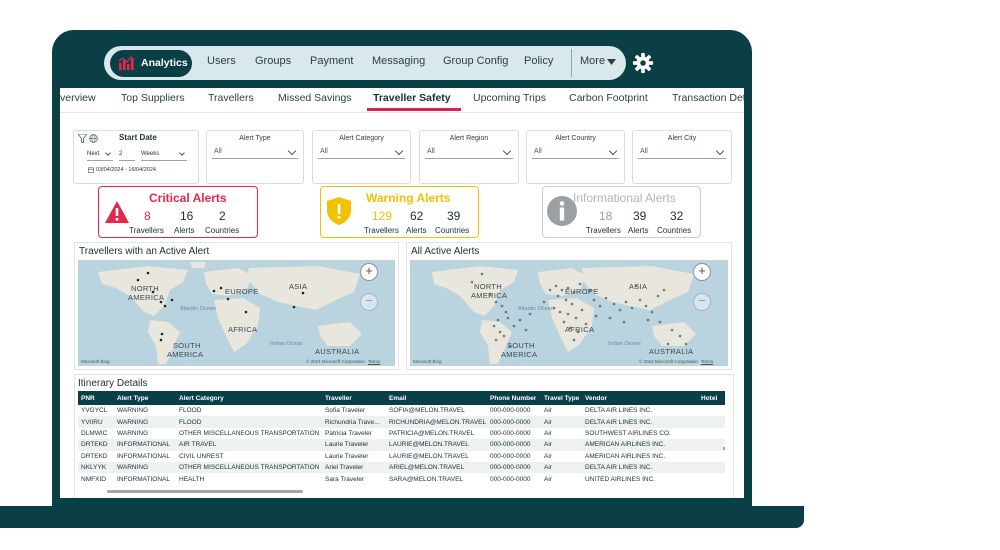 The image size is (1000, 550). I want to click on table-cell: DLMWIC, so click(94, 433).